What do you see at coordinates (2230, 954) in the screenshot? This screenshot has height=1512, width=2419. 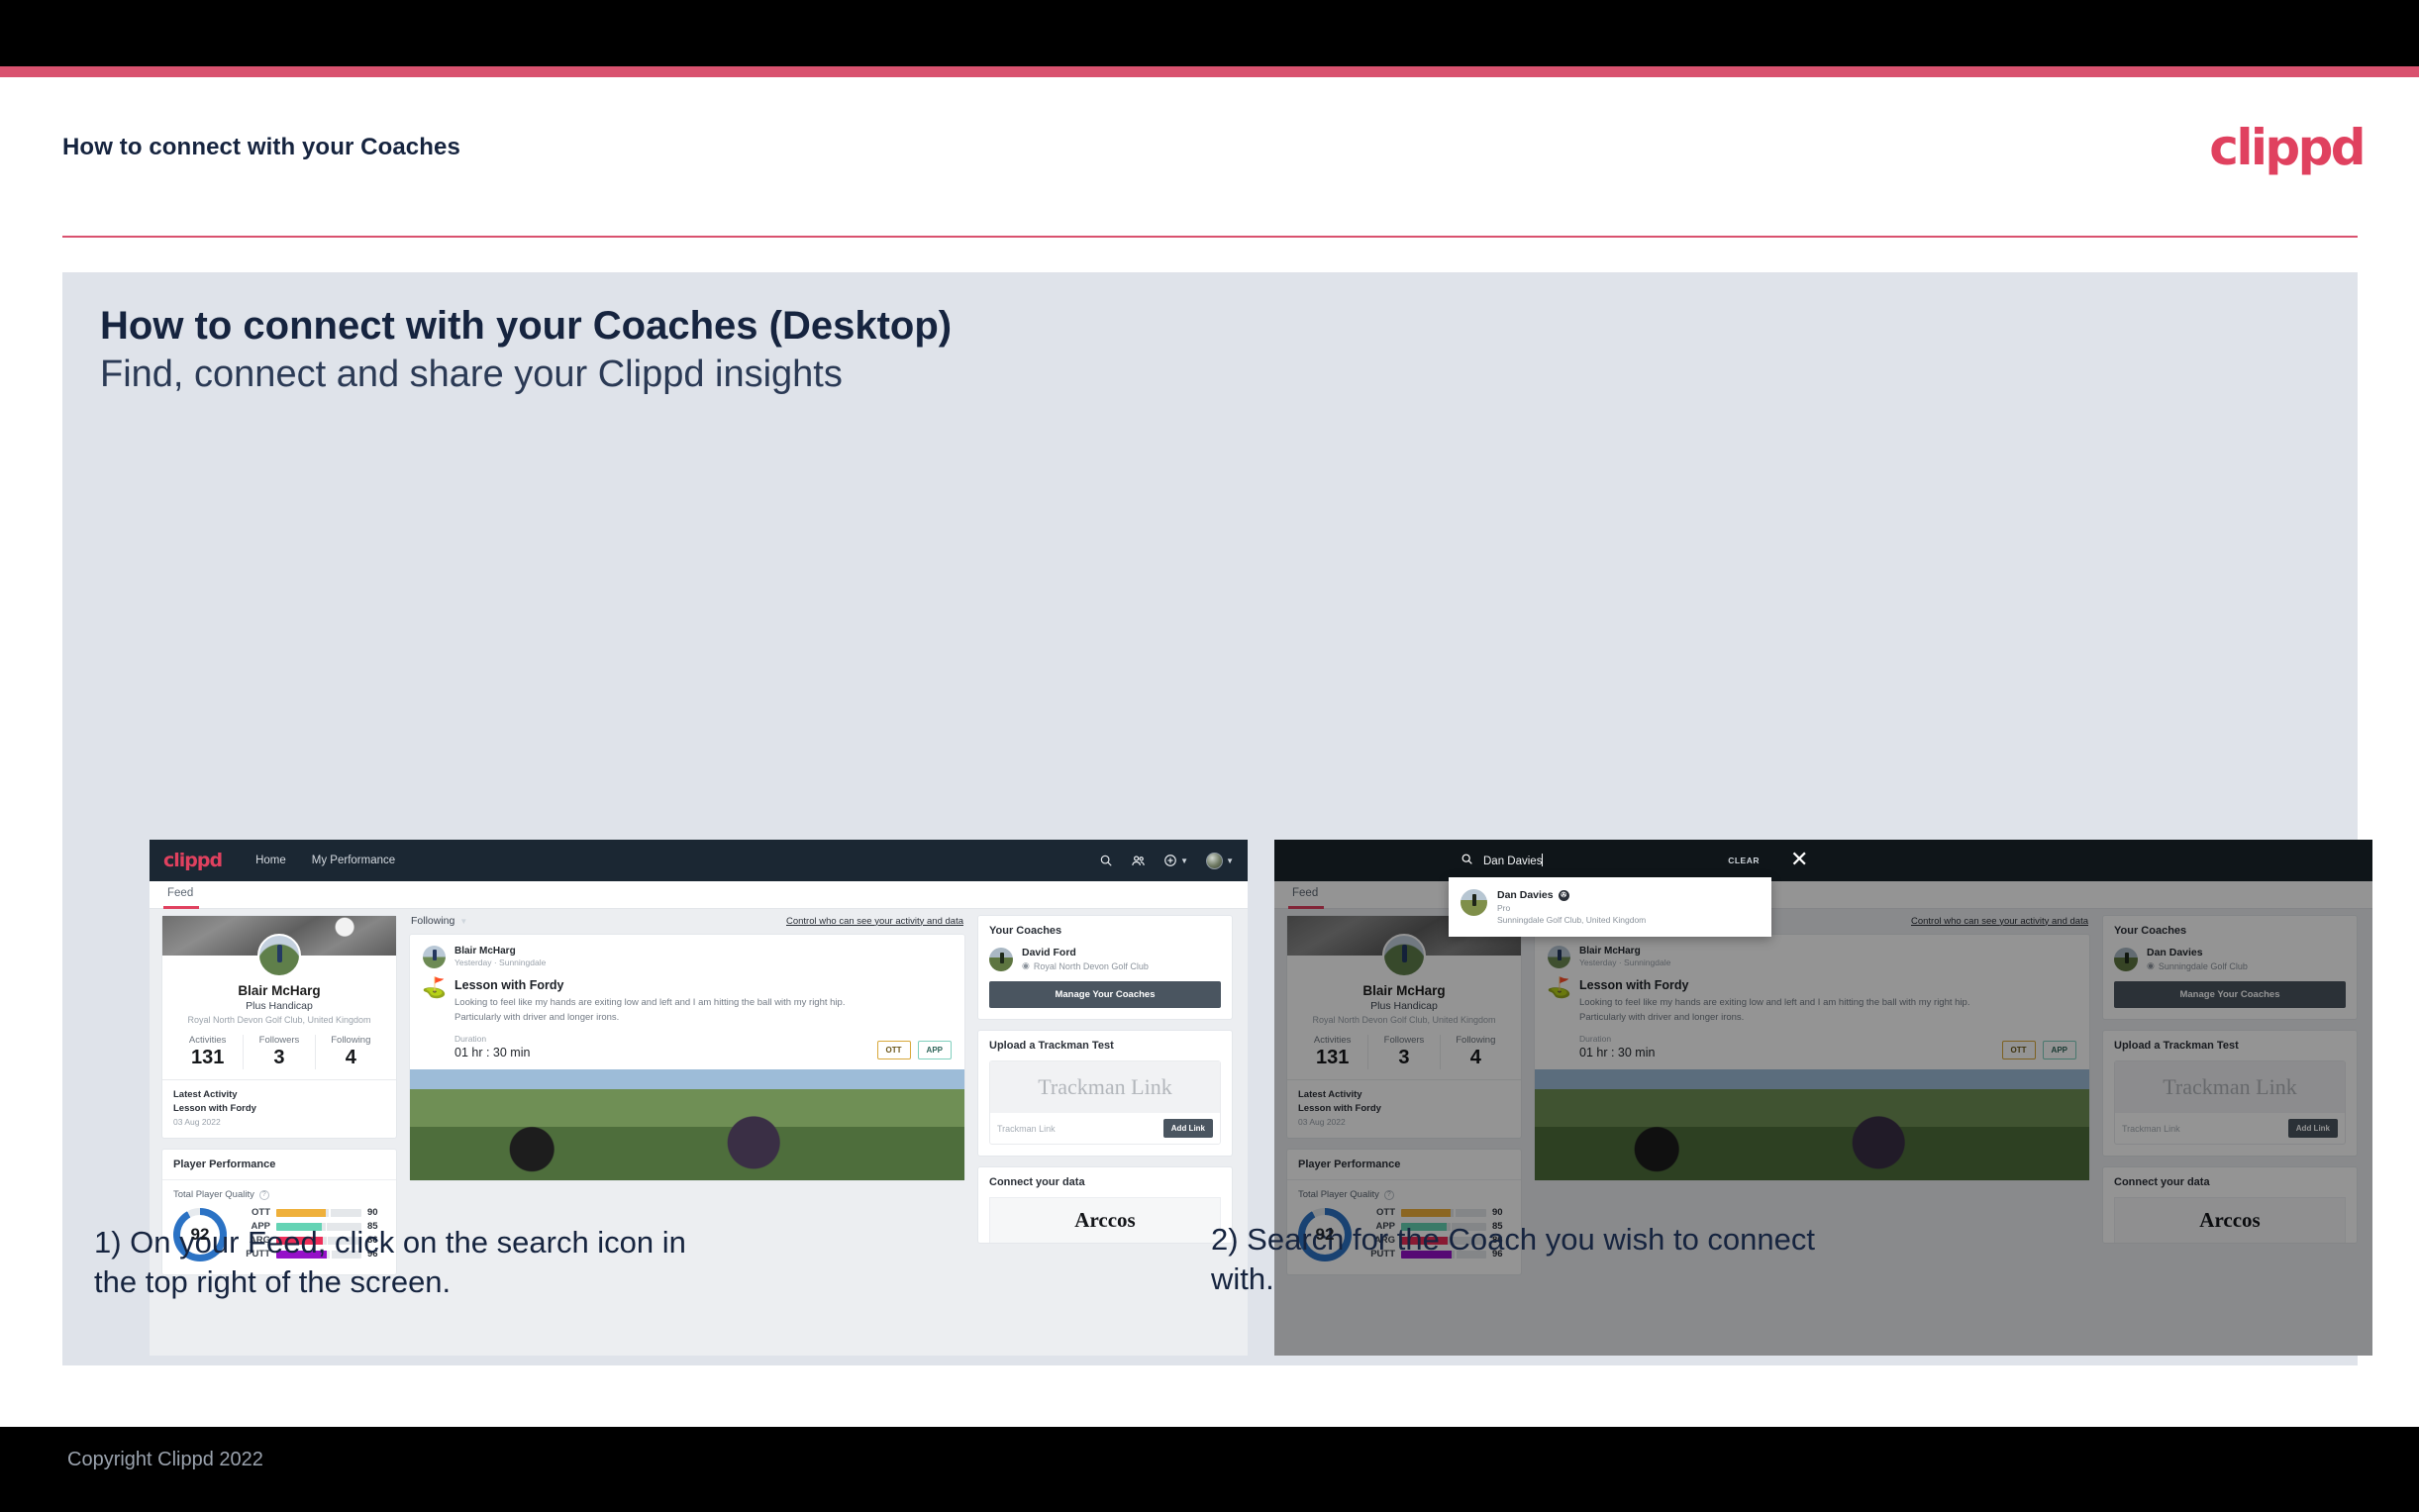 I see `coach-row: Dan Davies ◉ Sunningdale Golf Club` at bounding box center [2230, 954].